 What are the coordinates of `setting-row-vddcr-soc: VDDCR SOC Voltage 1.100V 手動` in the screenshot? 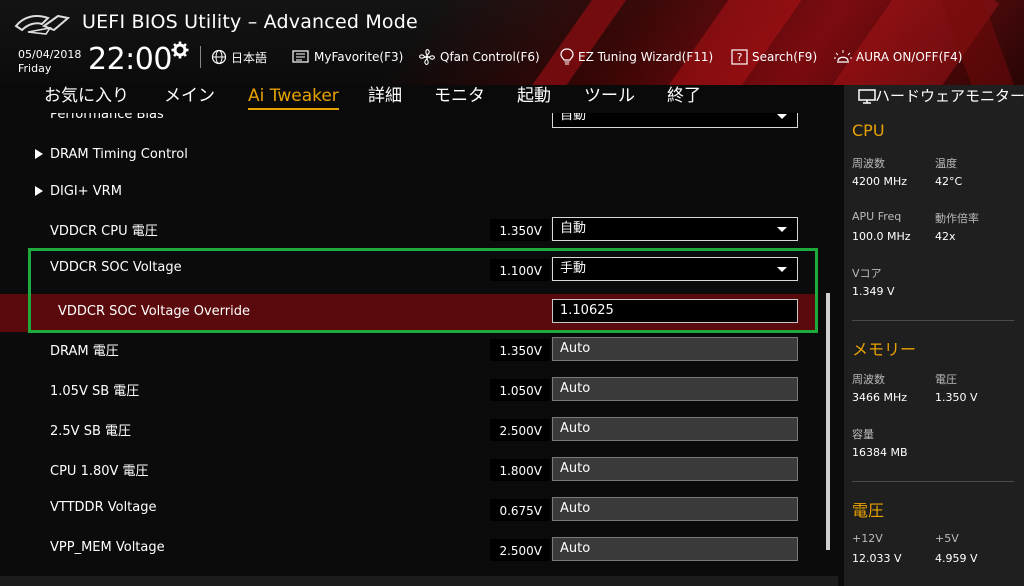 It's located at (423, 269).